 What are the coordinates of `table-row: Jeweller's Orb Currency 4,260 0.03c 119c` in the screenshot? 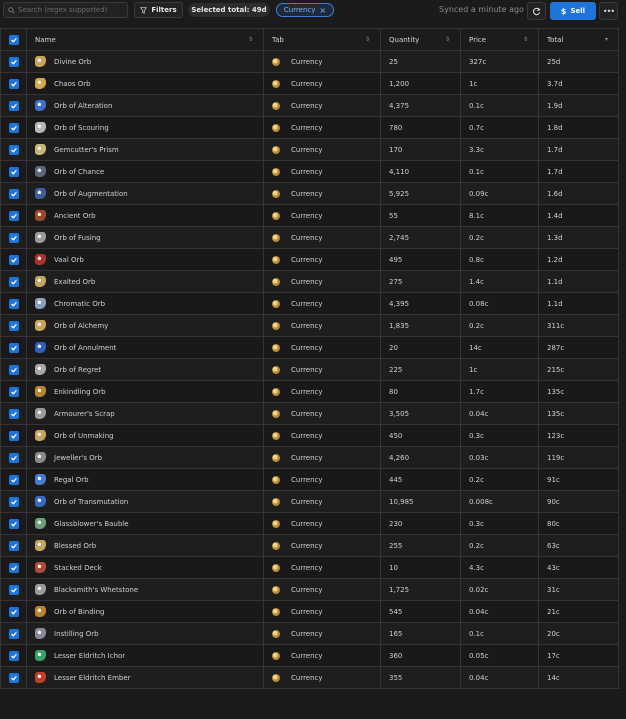 It's located at (309, 457).